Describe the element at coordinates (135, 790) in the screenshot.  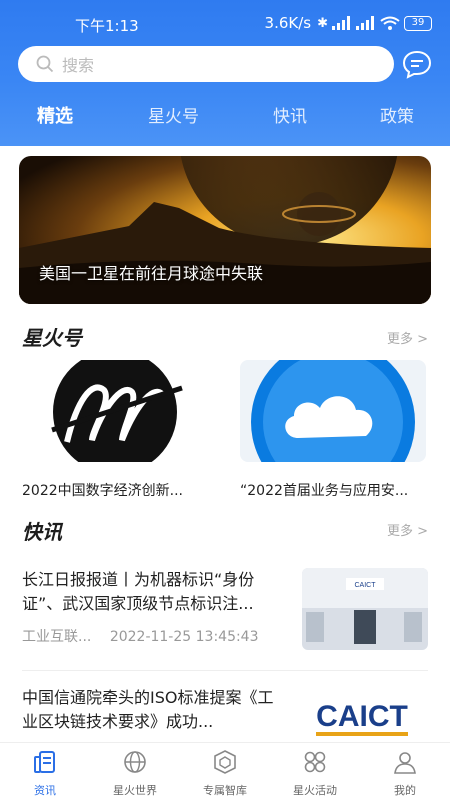
I see `nav-label: 星火世界` at that location.